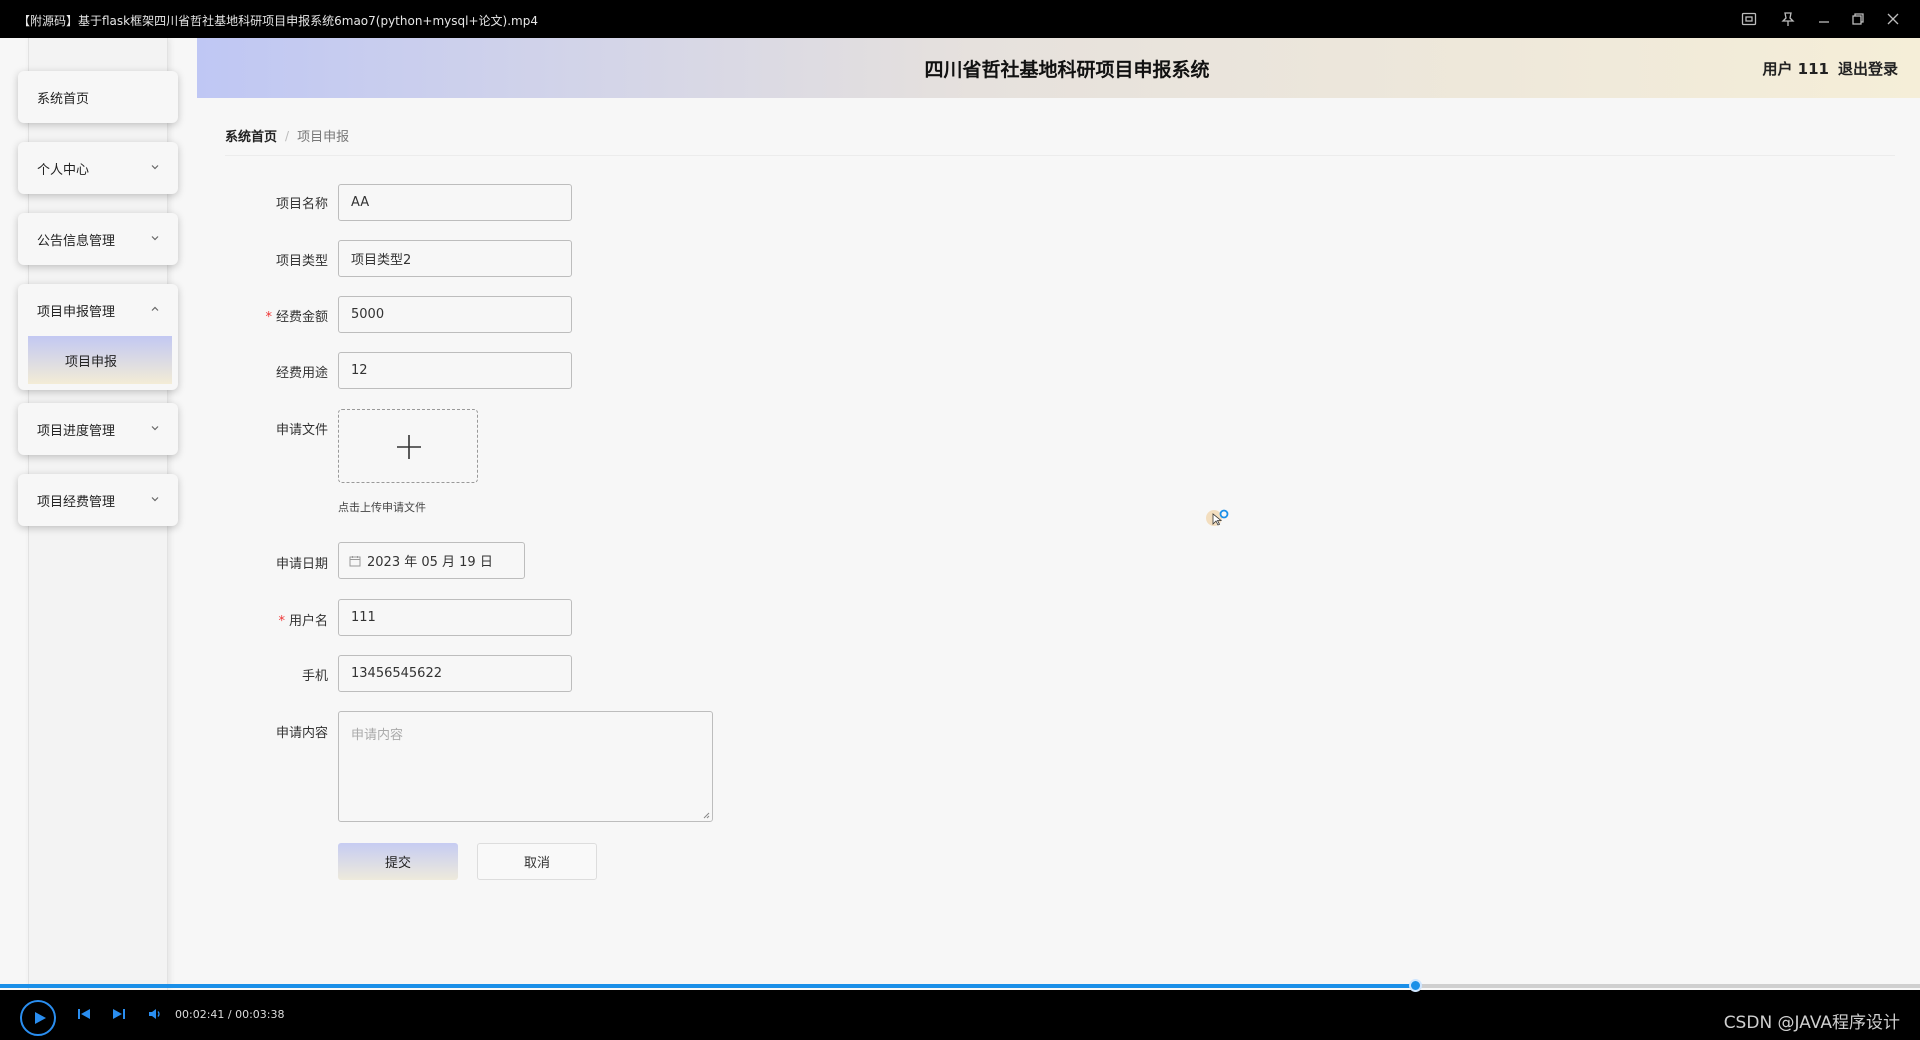  Describe the element at coordinates (525, 766) in the screenshot. I see `content-textarea: 申请内容` at that location.